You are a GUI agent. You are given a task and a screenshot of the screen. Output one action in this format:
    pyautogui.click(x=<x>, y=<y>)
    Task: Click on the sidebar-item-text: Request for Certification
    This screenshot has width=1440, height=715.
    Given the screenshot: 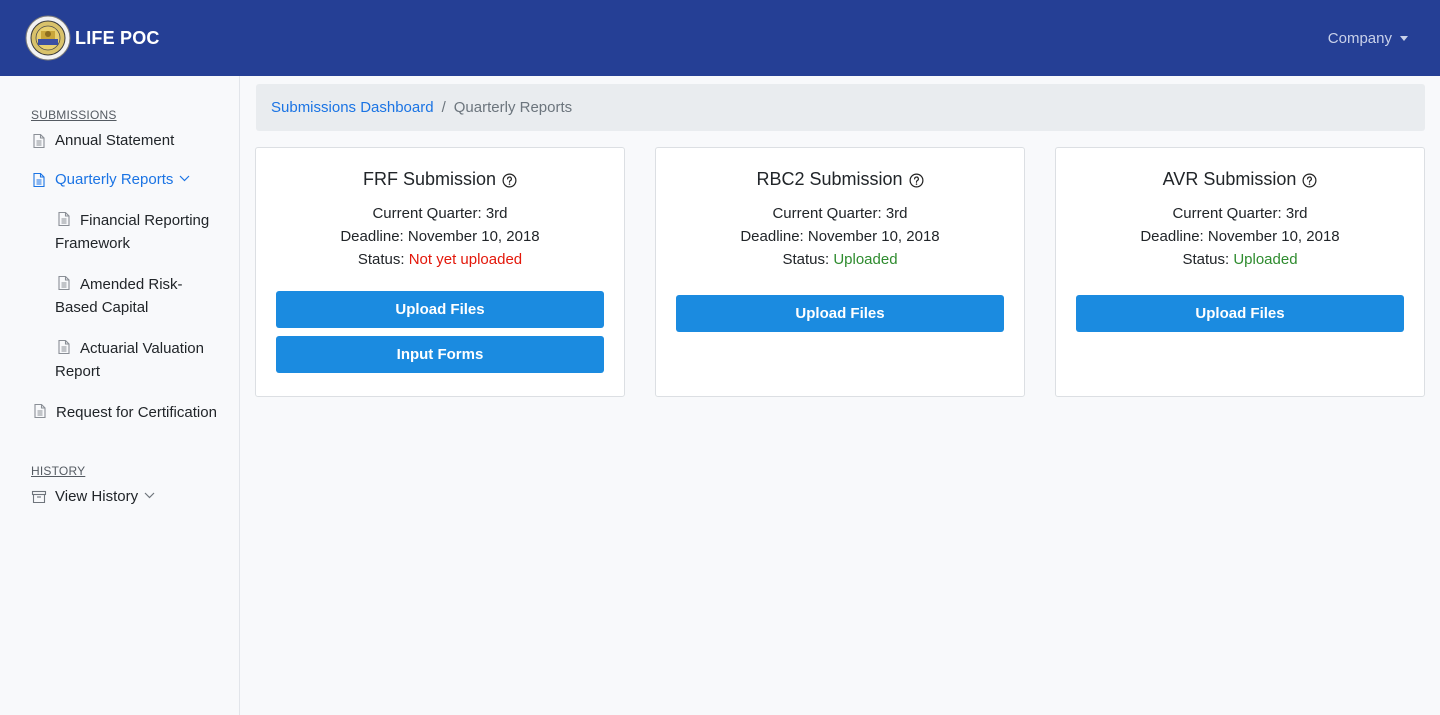 What is the action you would take?
    pyautogui.click(x=124, y=411)
    